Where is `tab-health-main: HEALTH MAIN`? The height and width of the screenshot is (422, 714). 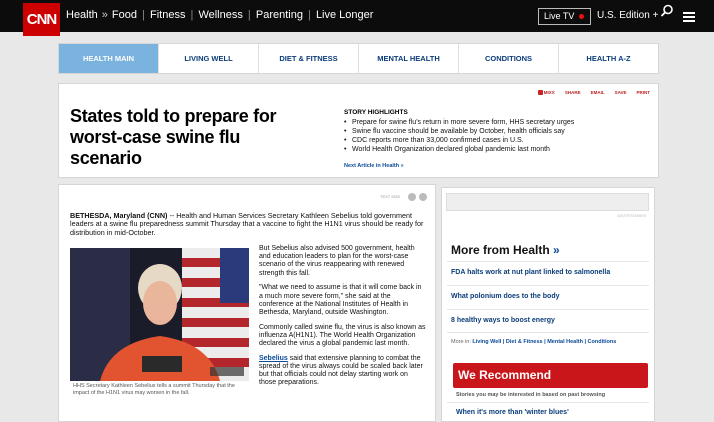
tab-health-main: HEALTH MAIN is located at coordinates (109, 58).